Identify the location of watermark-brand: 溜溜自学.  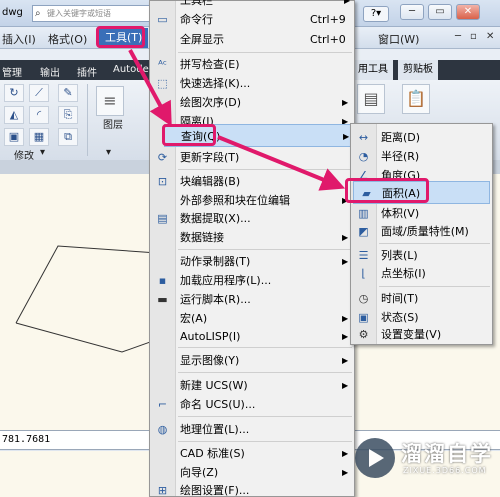
(447, 454).